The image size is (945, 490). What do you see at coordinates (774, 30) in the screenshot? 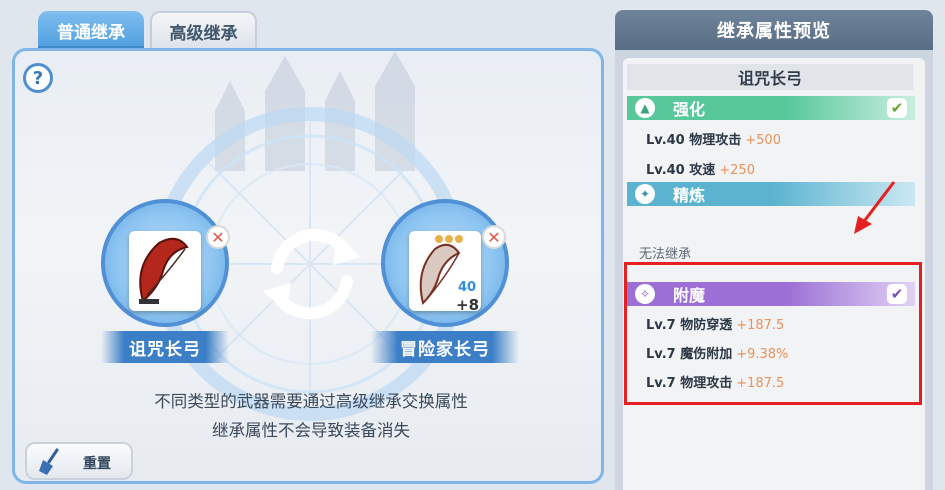
I see `preview-title: 继承属性预览` at bounding box center [774, 30].